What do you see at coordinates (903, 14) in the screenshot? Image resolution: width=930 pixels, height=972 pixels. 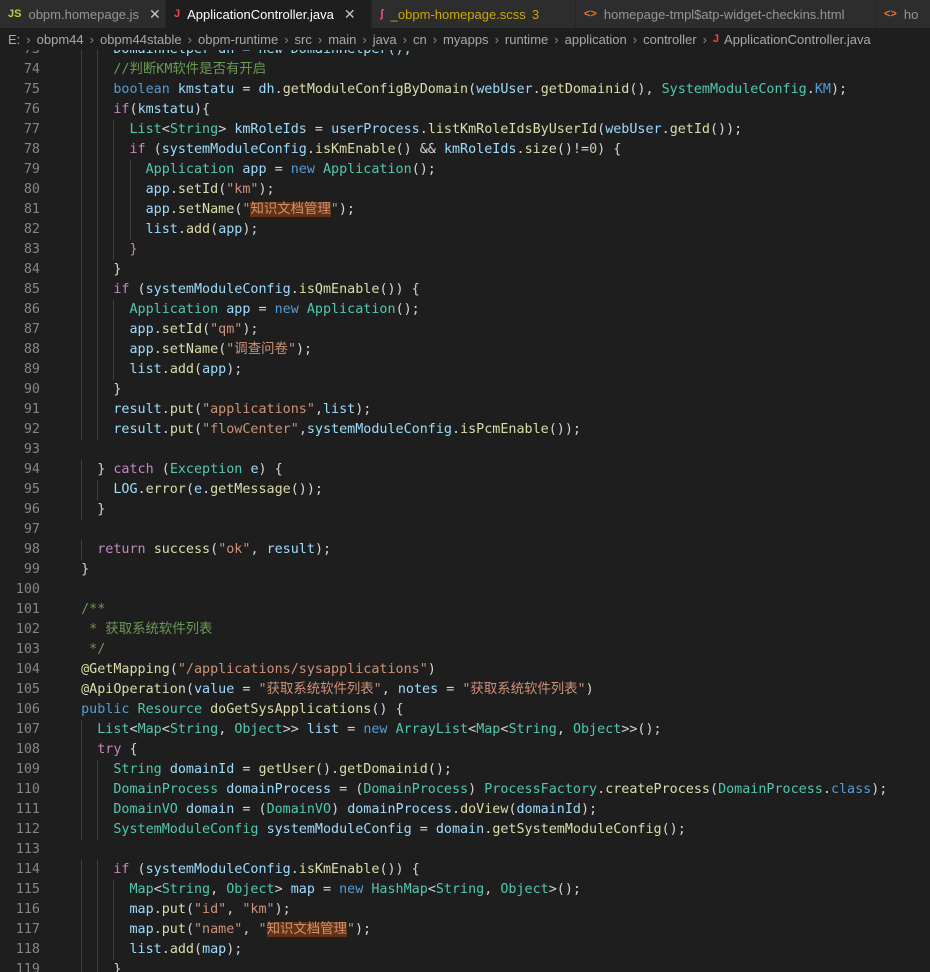 I see `editor-tab: <> ho` at bounding box center [903, 14].